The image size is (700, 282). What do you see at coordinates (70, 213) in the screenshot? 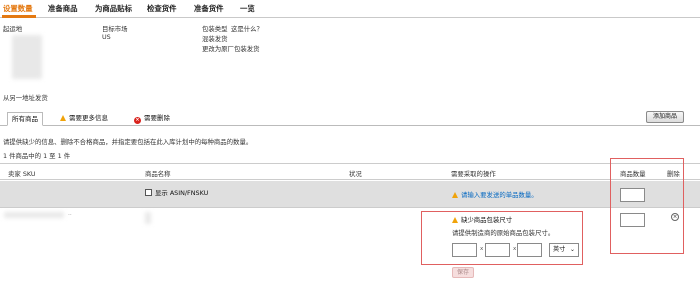
I see `sku-partial: ..` at bounding box center [70, 213].